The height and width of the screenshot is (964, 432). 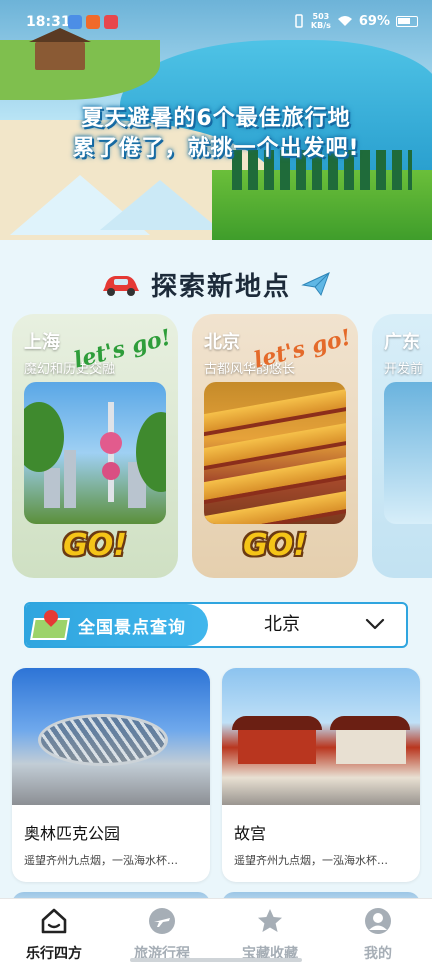 What do you see at coordinates (321, 16) in the screenshot?
I see `net-speed-value: 503` at bounding box center [321, 16].